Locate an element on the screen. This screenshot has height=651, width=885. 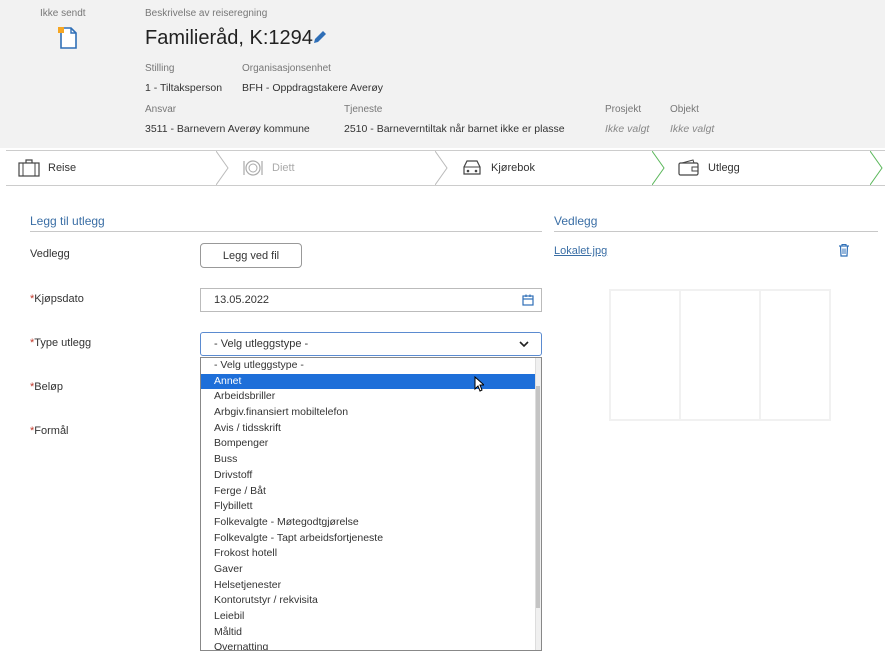
dropdown-option: Helsetjenester is located at coordinates (368, 586).